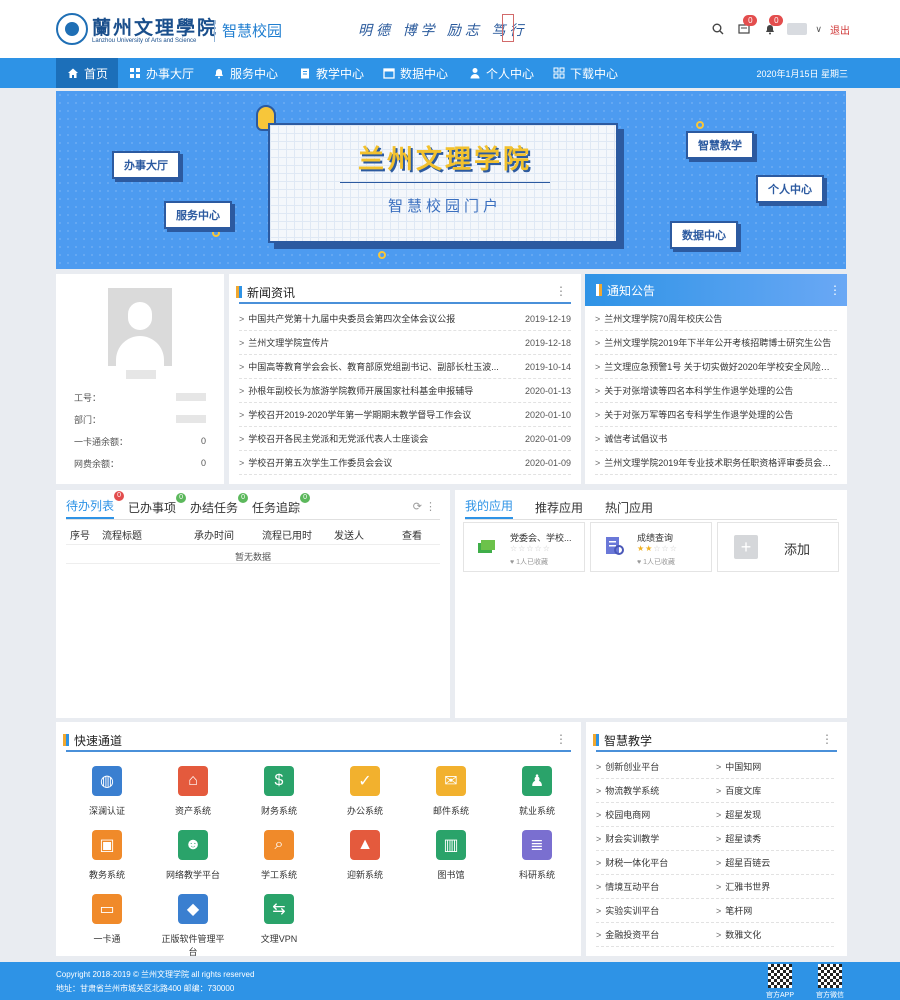 The height and width of the screenshot is (1000, 900). What do you see at coordinates (107, 922) in the screenshot?
I see `quick-item-13: ▭ 一卡通` at bounding box center [107, 922].